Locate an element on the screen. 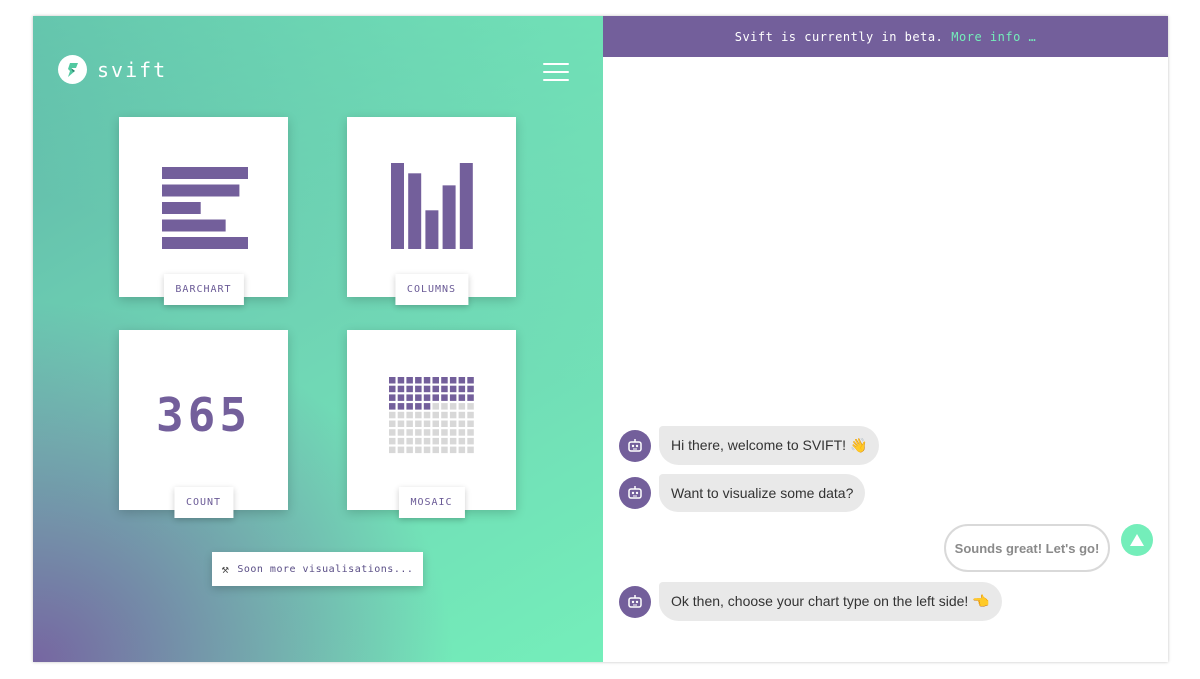 This screenshot has height=679, width=1200. chart-card-mosaic: MOSAIC is located at coordinates (431, 424).